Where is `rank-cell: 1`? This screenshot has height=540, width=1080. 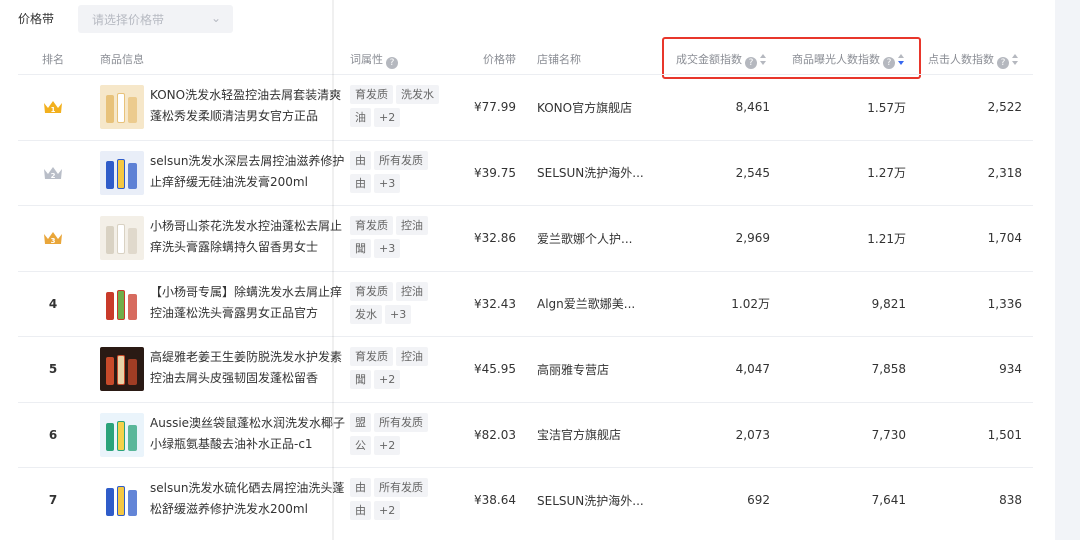 rank-cell: 1 is located at coordinates (53, 107).